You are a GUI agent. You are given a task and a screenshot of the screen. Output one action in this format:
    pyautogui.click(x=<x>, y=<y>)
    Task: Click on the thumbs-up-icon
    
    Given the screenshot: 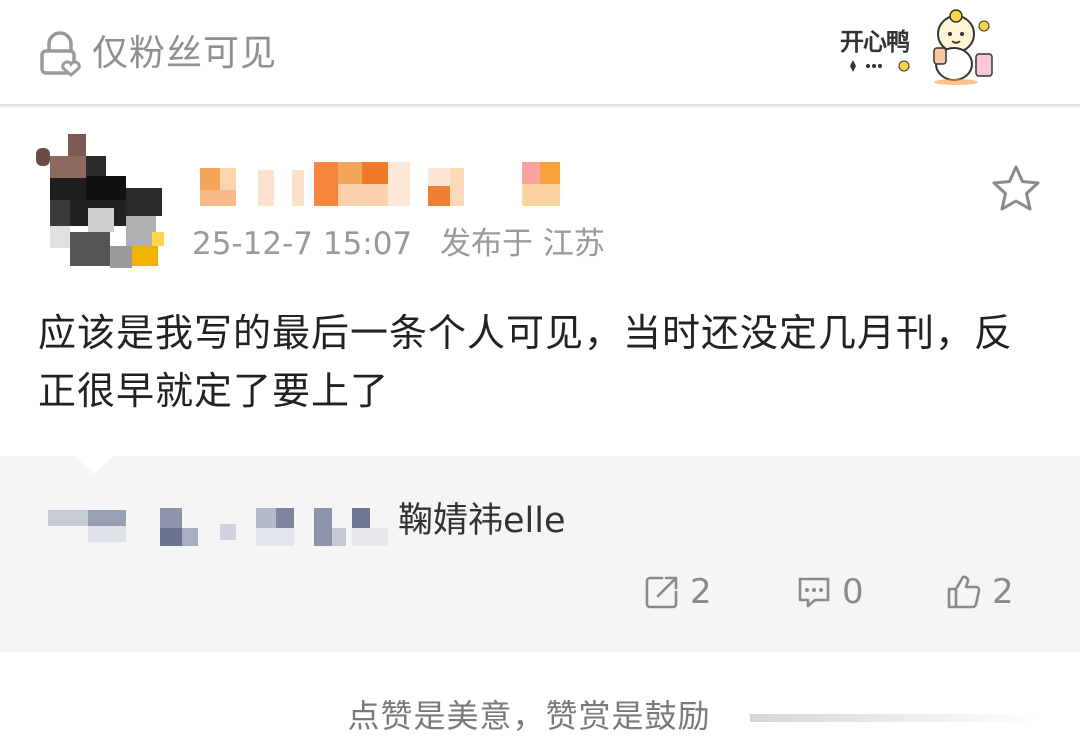 What is the action you would take?
    pyautogui.click(x=964, y=592)
    